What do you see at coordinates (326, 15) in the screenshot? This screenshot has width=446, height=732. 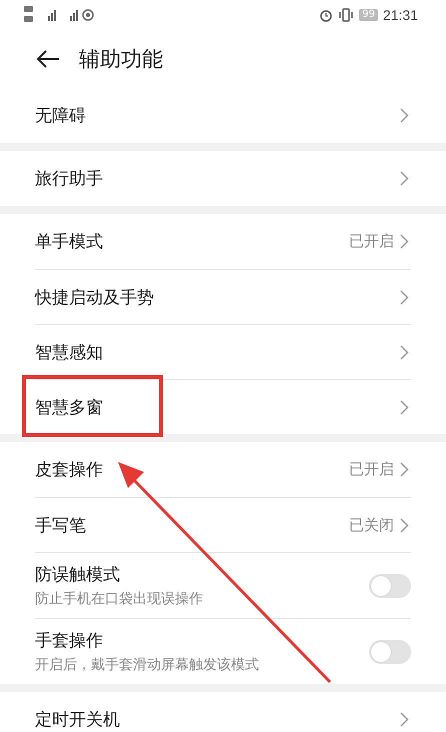 I see `alarm-icon` at bounding box center [326, 15].